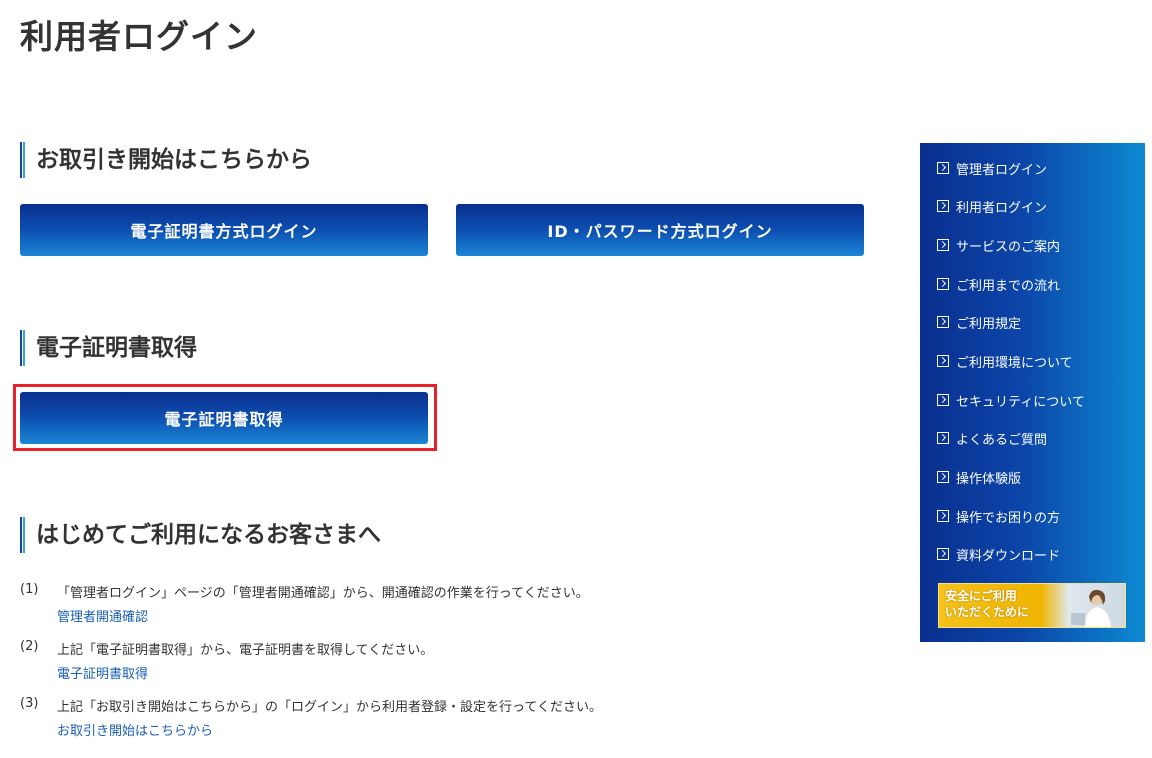 The height and width of the screenshot is (758, 1152). Describe the element at coordinates (1020, 402) in the screenshot. I see `sidebar-item-label: セキュリティについて` at that location.